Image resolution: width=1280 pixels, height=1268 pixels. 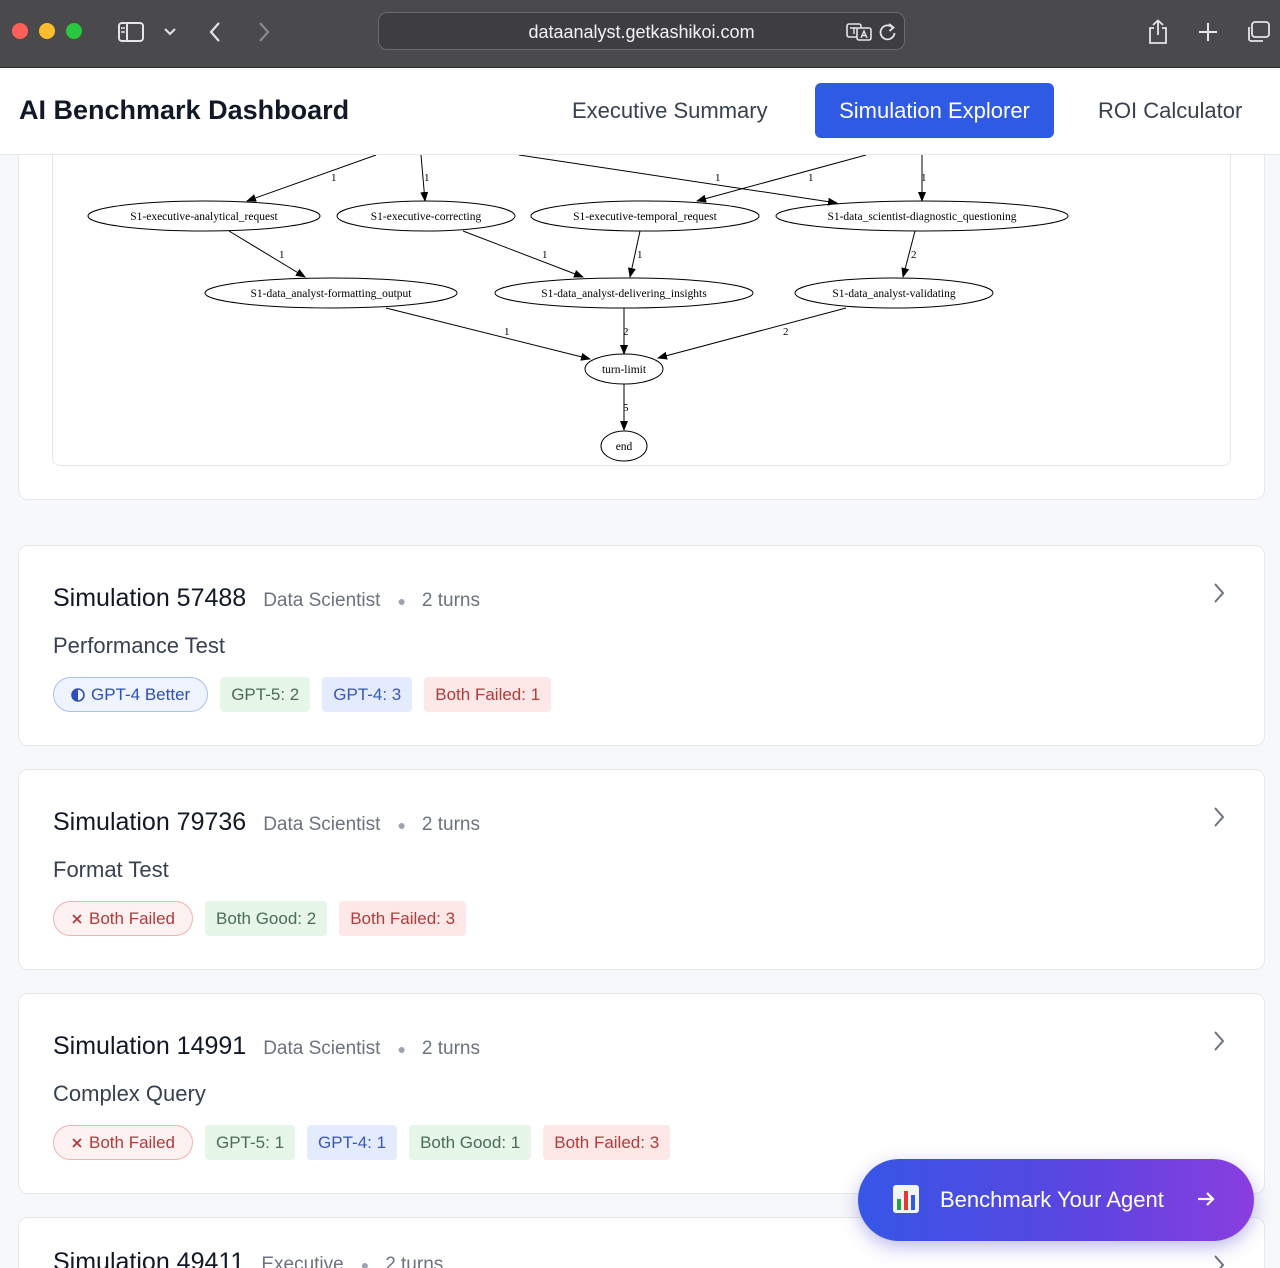 What do you see at coordinates (888, 32) in the screenshot?
I see `reload-icon` at bounding box center [888, 32].